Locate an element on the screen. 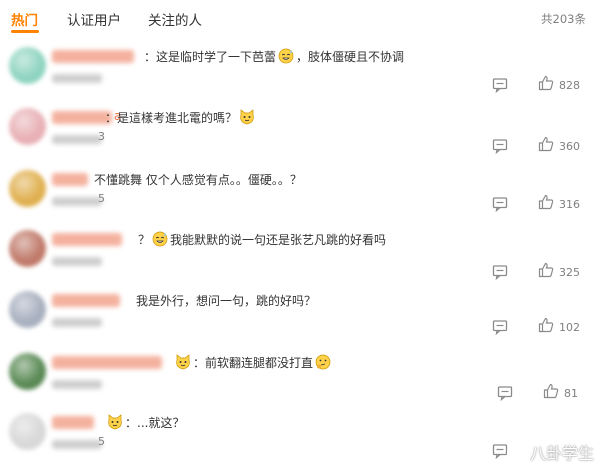 The width and height of the screenshot is (600, 469). like-count: 316 is located at coordinates (569, 204).